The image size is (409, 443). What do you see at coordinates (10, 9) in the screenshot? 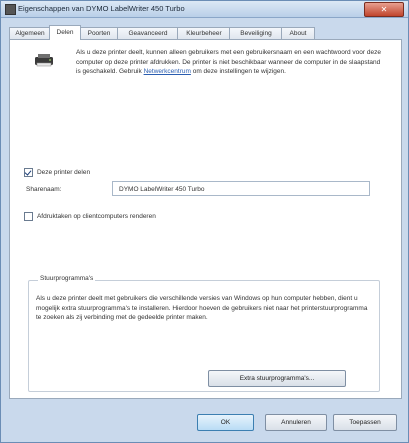
I see `printer-title-icon` at bounding box center [10, 9].